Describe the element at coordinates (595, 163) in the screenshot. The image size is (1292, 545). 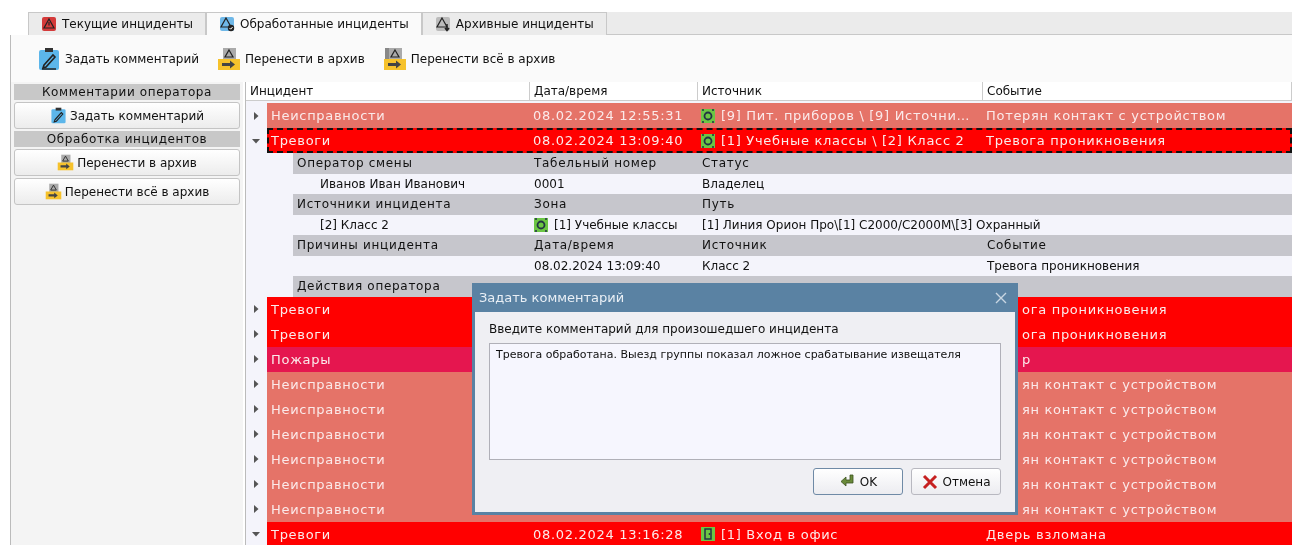
I see `detail-header: Табельный номер` at that location.